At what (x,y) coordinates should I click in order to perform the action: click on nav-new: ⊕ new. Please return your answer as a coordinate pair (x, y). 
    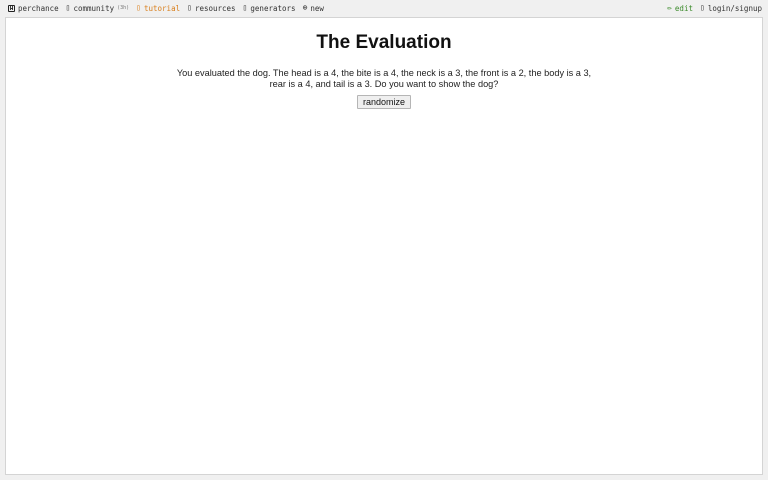
    Looking at the image, I should click on (313, 8).